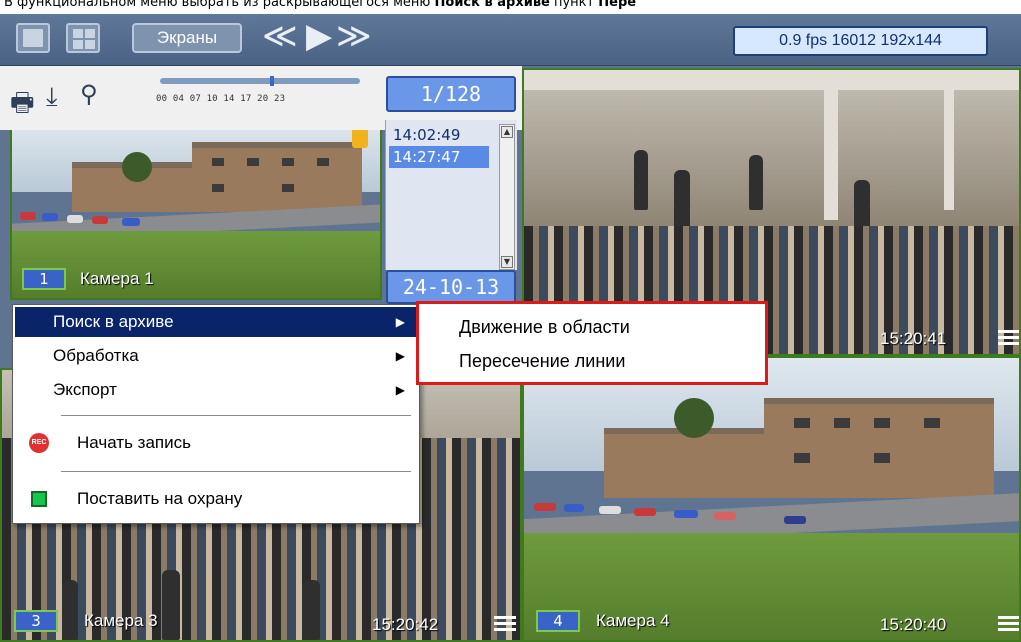  Describe the element at coordinates (280, 36) in the screenshot. I see `rewind-icon: ≪` at that location.